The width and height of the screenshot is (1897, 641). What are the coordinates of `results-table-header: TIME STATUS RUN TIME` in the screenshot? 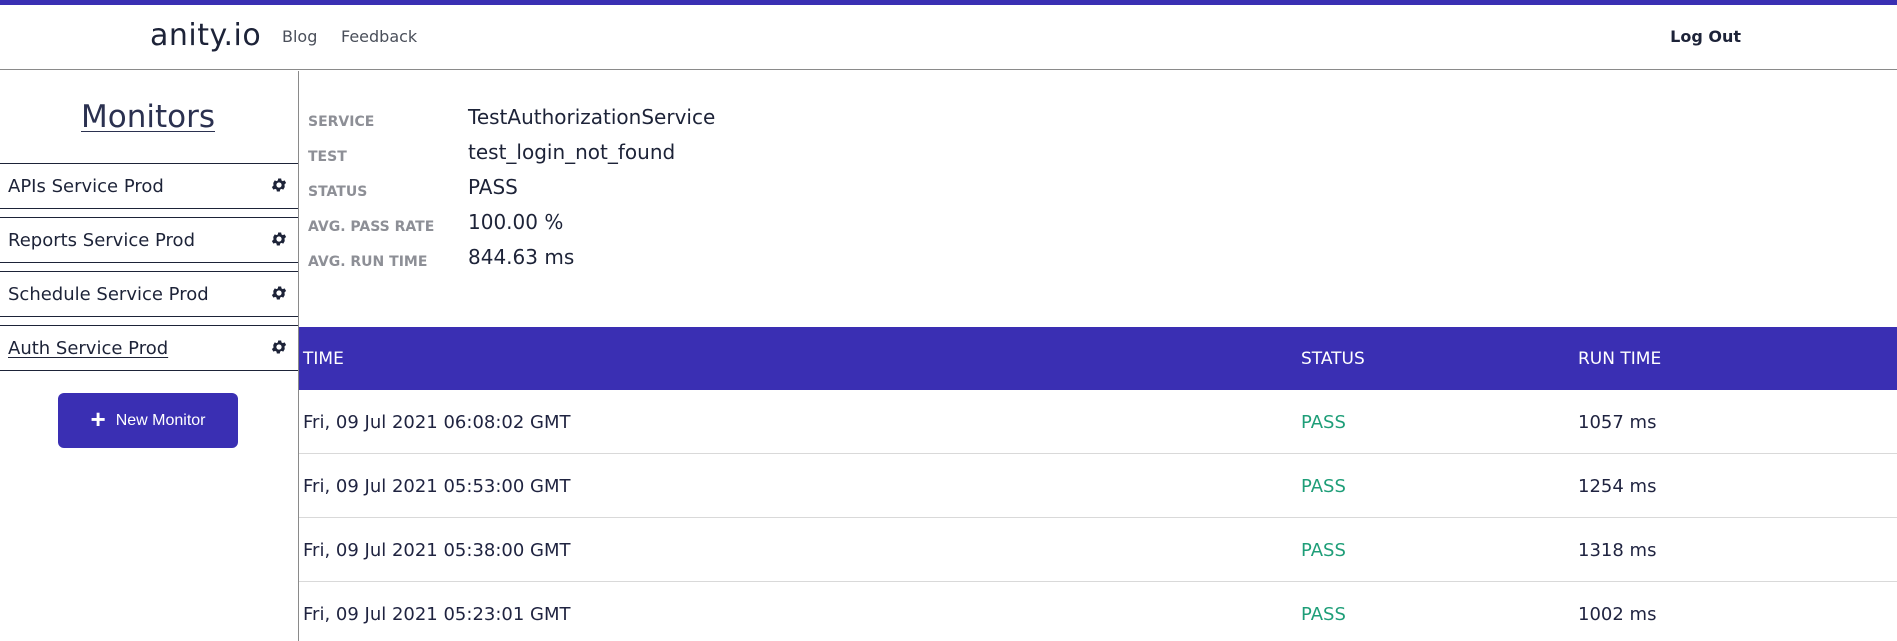 It's located at (1098, 358).